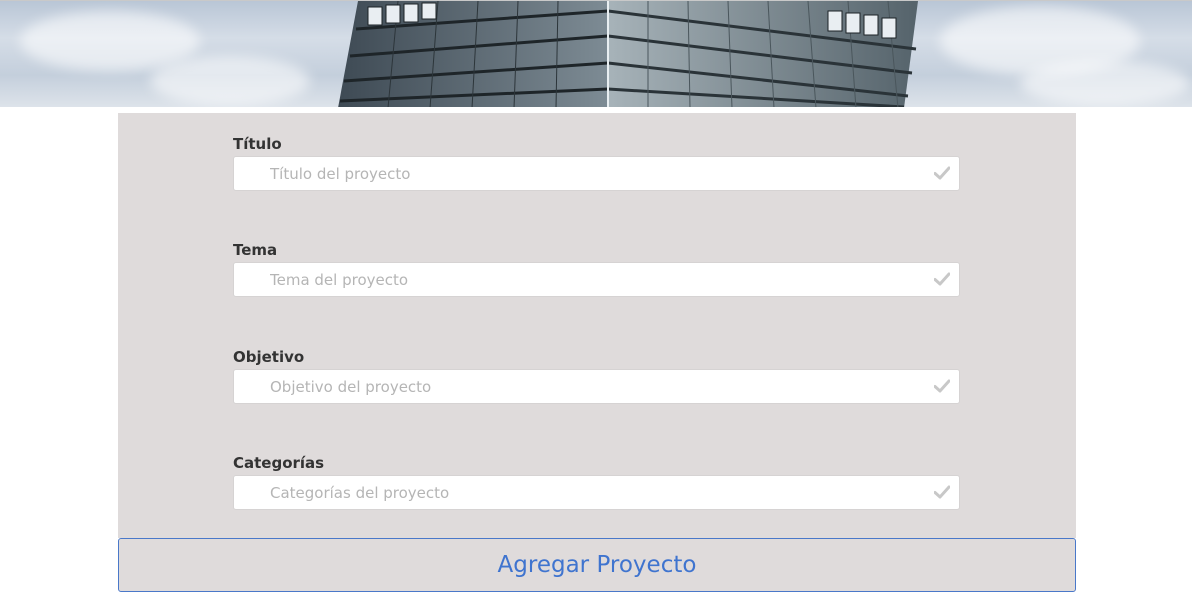  What do you see at coordinates (579, 386) in the screenshot?
I see `objective-input` at bounding box center [579, 386].